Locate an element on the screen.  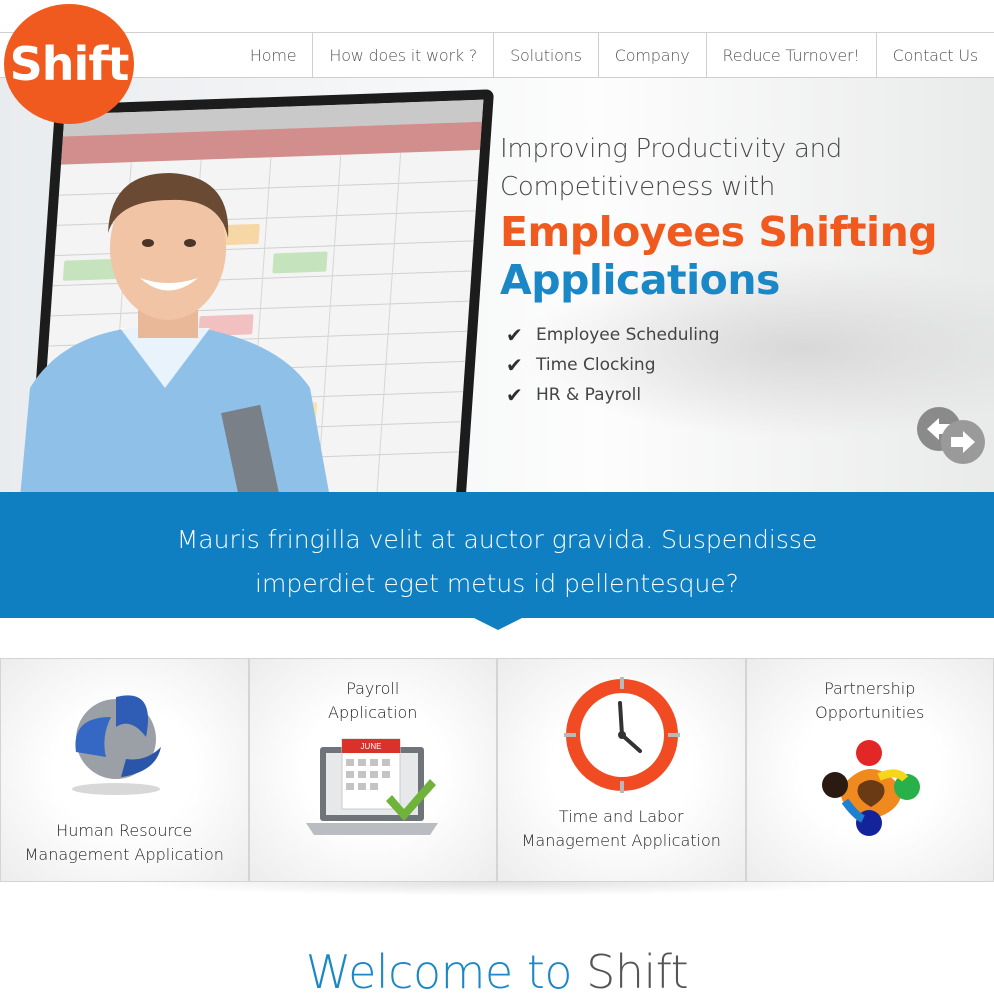
logo-text: Shift is located at coordinates (69, 64).